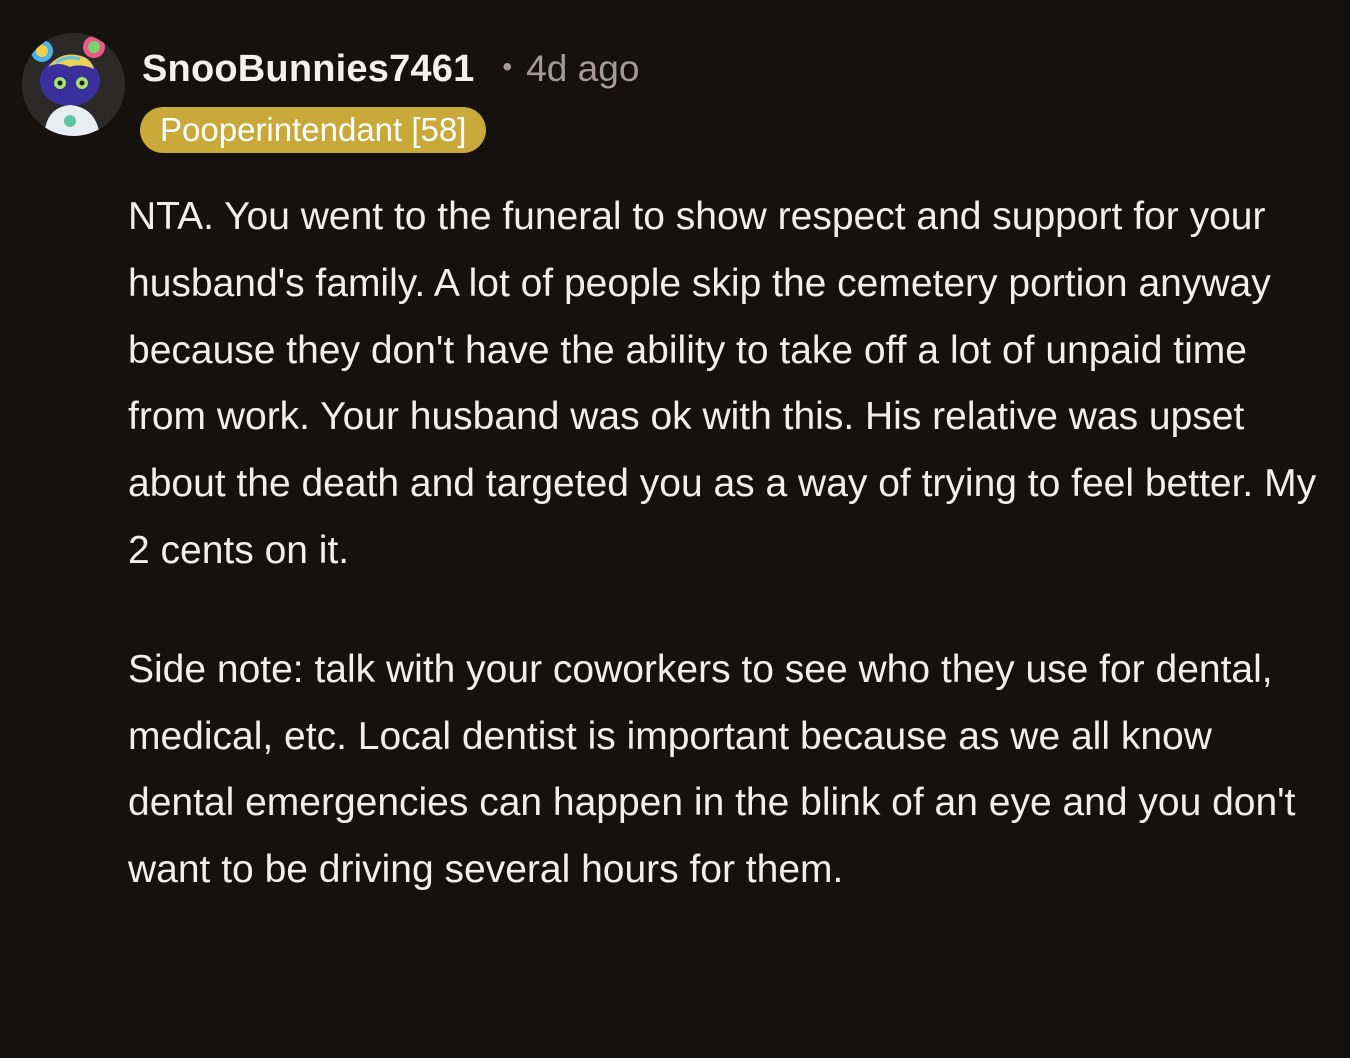 Image resolution: width=1350 pixels, height=1058 pixels. I want to click on snoo-avatar-icon, so click(73, 84).